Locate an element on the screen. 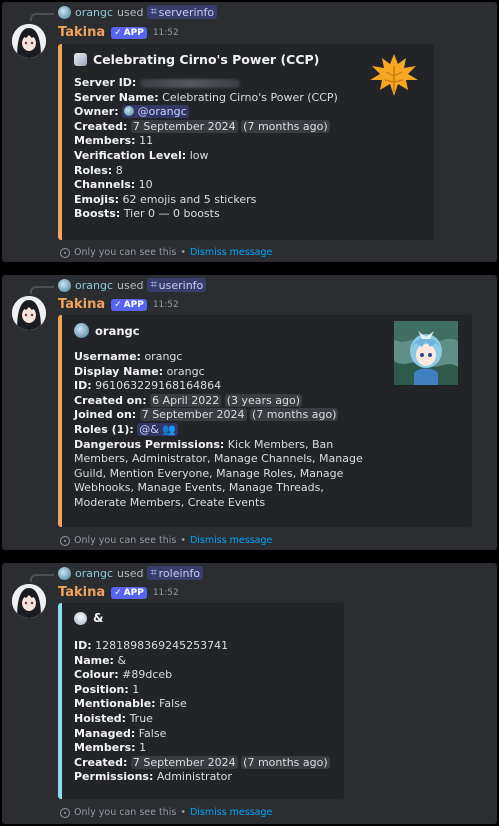 The image size is (499, 826). field-colour: Colour: #89dceb is located at coordinates (203, 675).